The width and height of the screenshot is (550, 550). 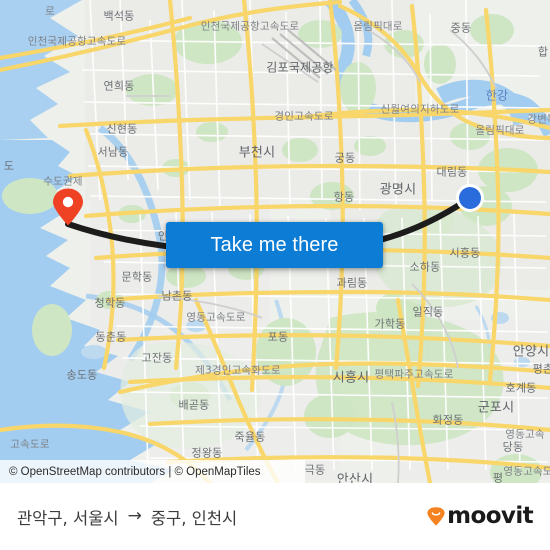 I want to click on map-pin-icon, so click(x=68, y=207).